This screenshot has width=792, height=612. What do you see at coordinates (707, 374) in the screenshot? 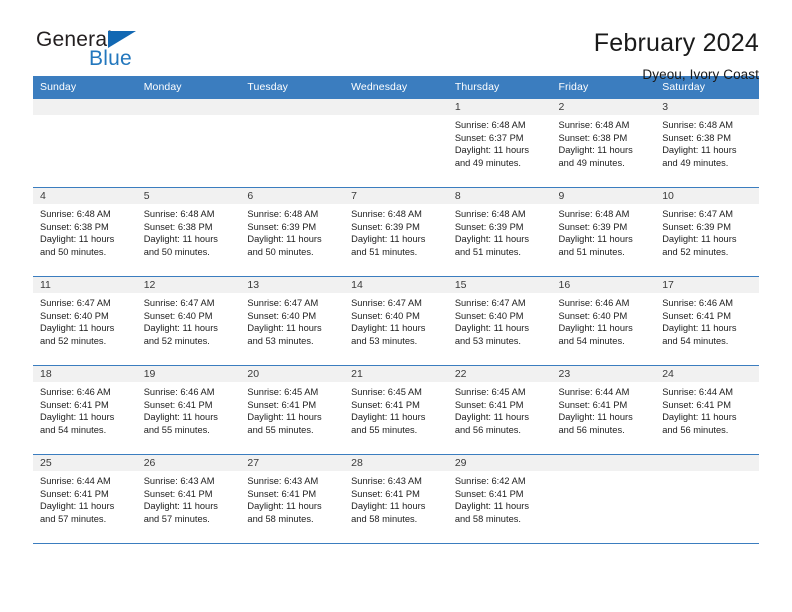
I see `day-number: 24` at bounding box center [707, 374].